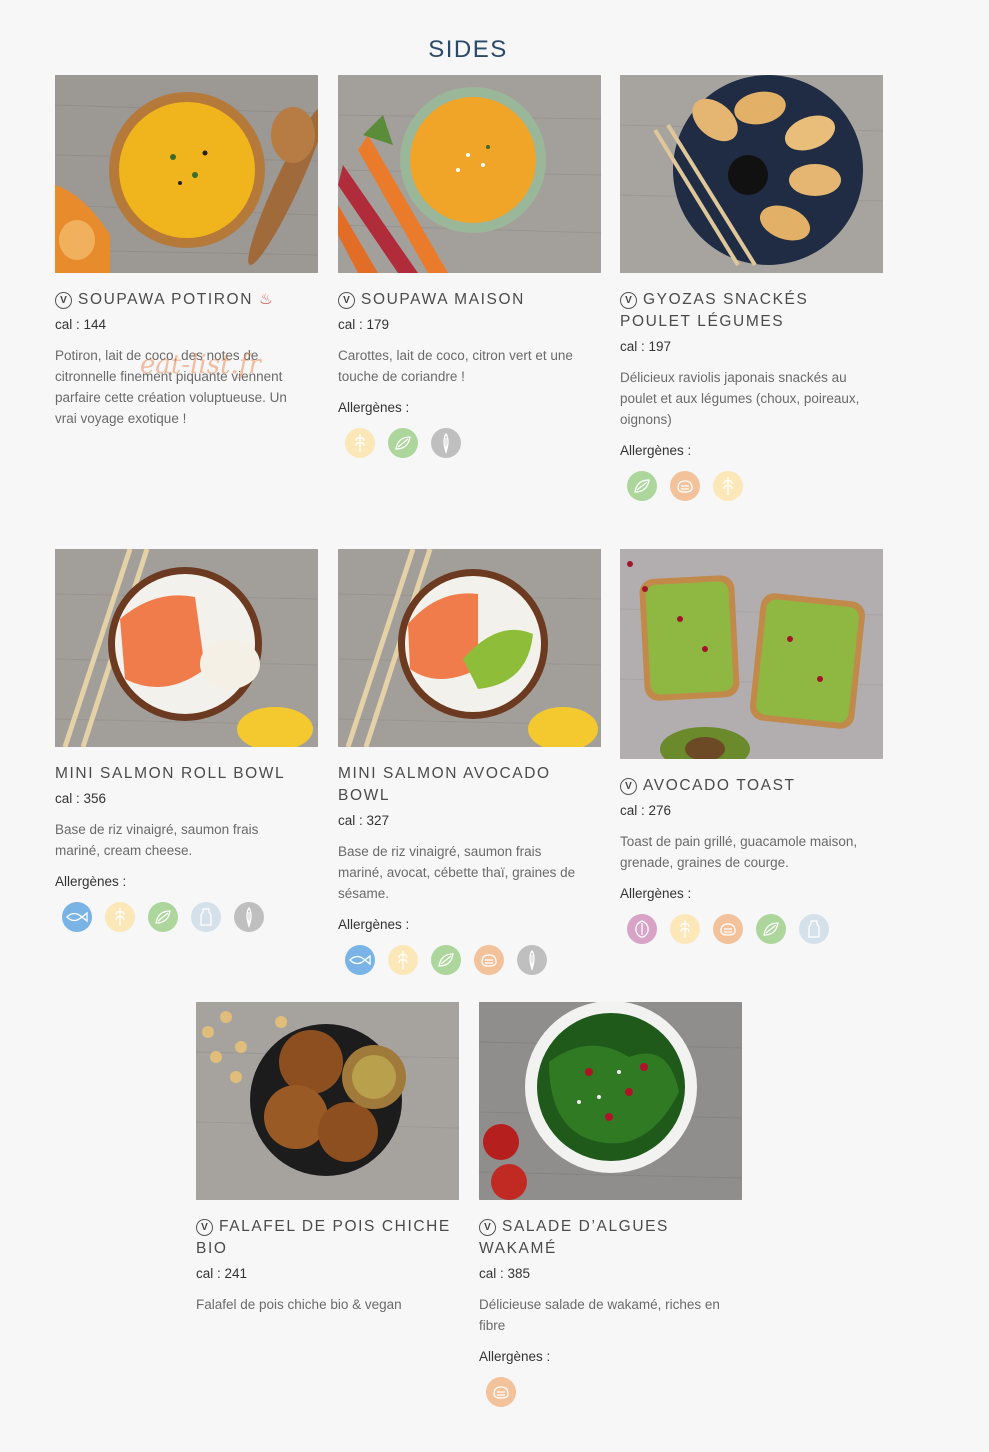  Describe the element at coordinates (574, 1237) in the screenshot. I see `item-title: v SALADE D’ALGUES WAKAMÉ` at that location.